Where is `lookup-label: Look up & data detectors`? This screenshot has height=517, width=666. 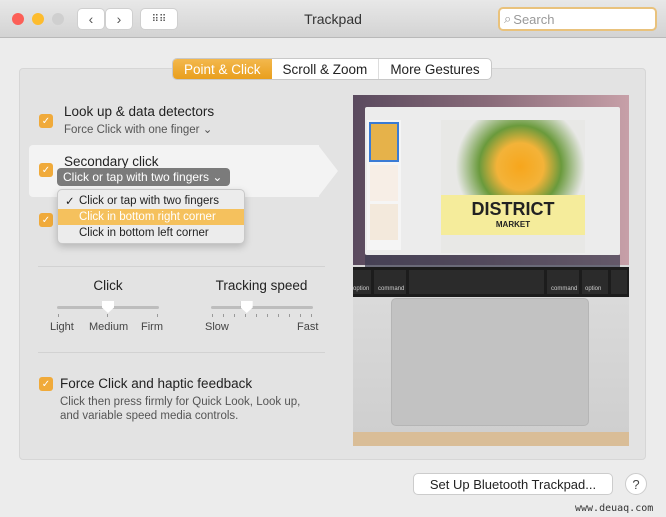 lookup-label: Look up & data detectors is located at coordinates (139, 111).